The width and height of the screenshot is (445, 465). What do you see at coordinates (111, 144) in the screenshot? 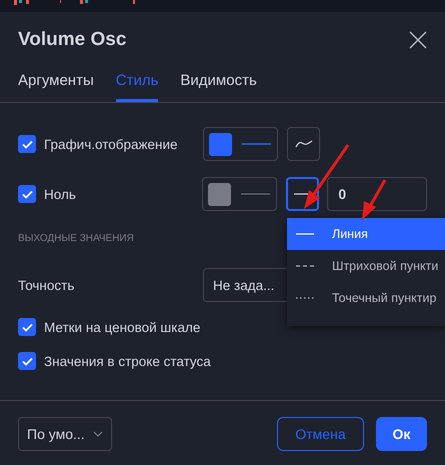
I see `plot-label: Графич.отображение` at bounding box center [111, 144].